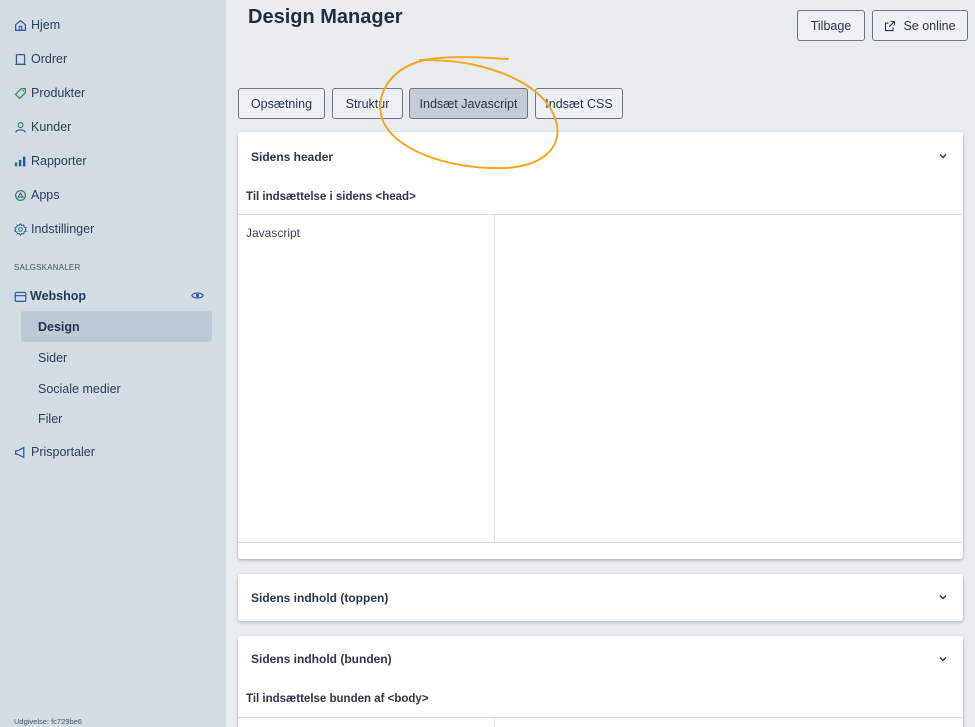  What do you see at coordinates (20, 127) in the screenshot?
I see `user-icon` at bounding box center [20, 127].